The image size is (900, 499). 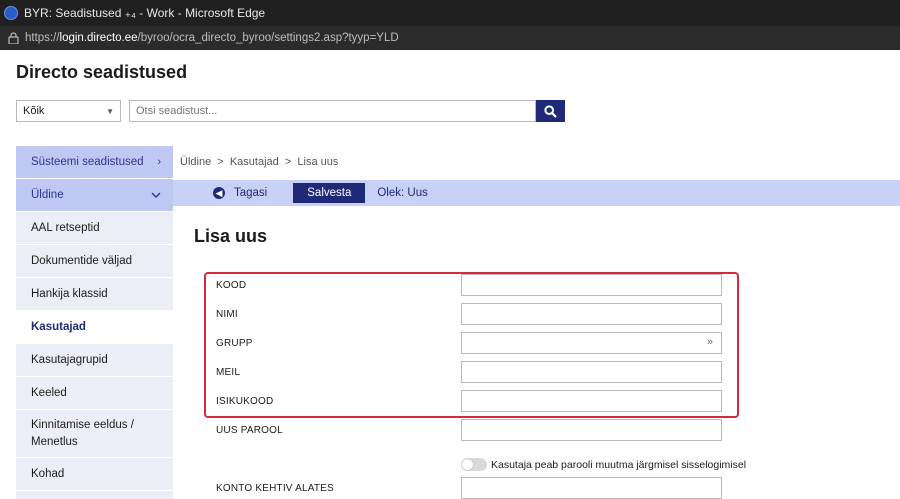 I want to click on uus-parool-input, so click(x=591, y=430).